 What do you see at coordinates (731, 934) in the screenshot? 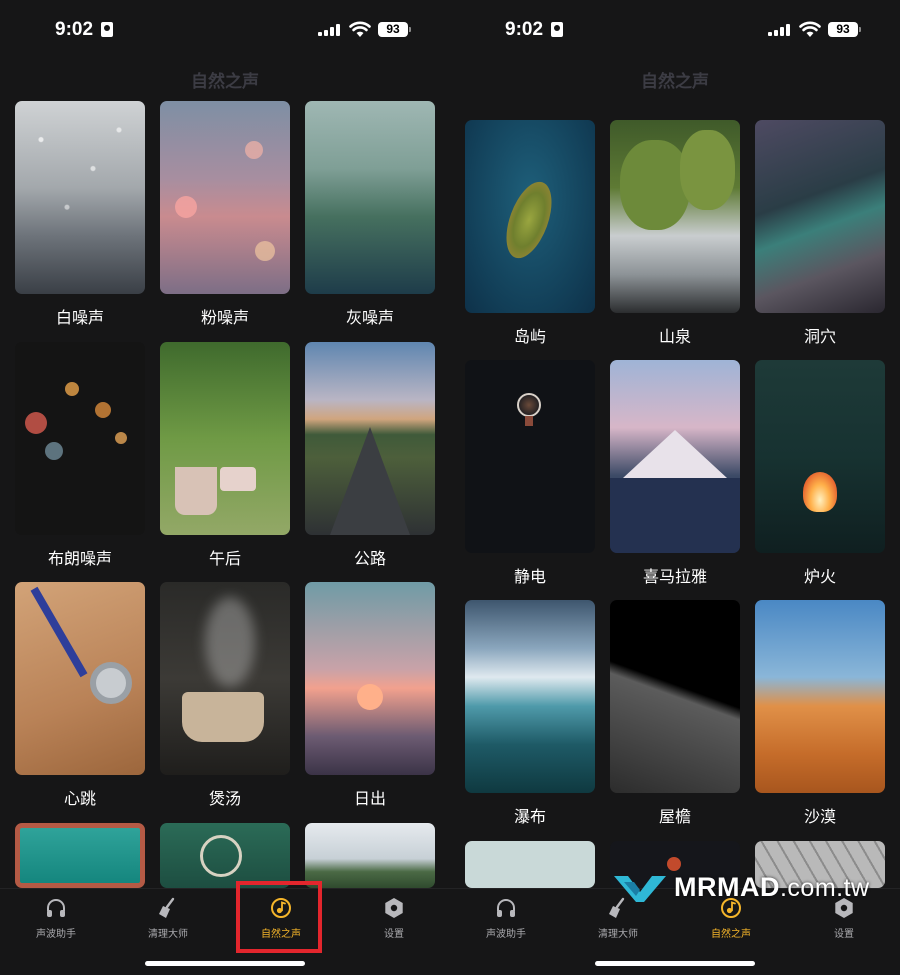
I see `tab-label: 自然之声` at bounding box center [731, 934].